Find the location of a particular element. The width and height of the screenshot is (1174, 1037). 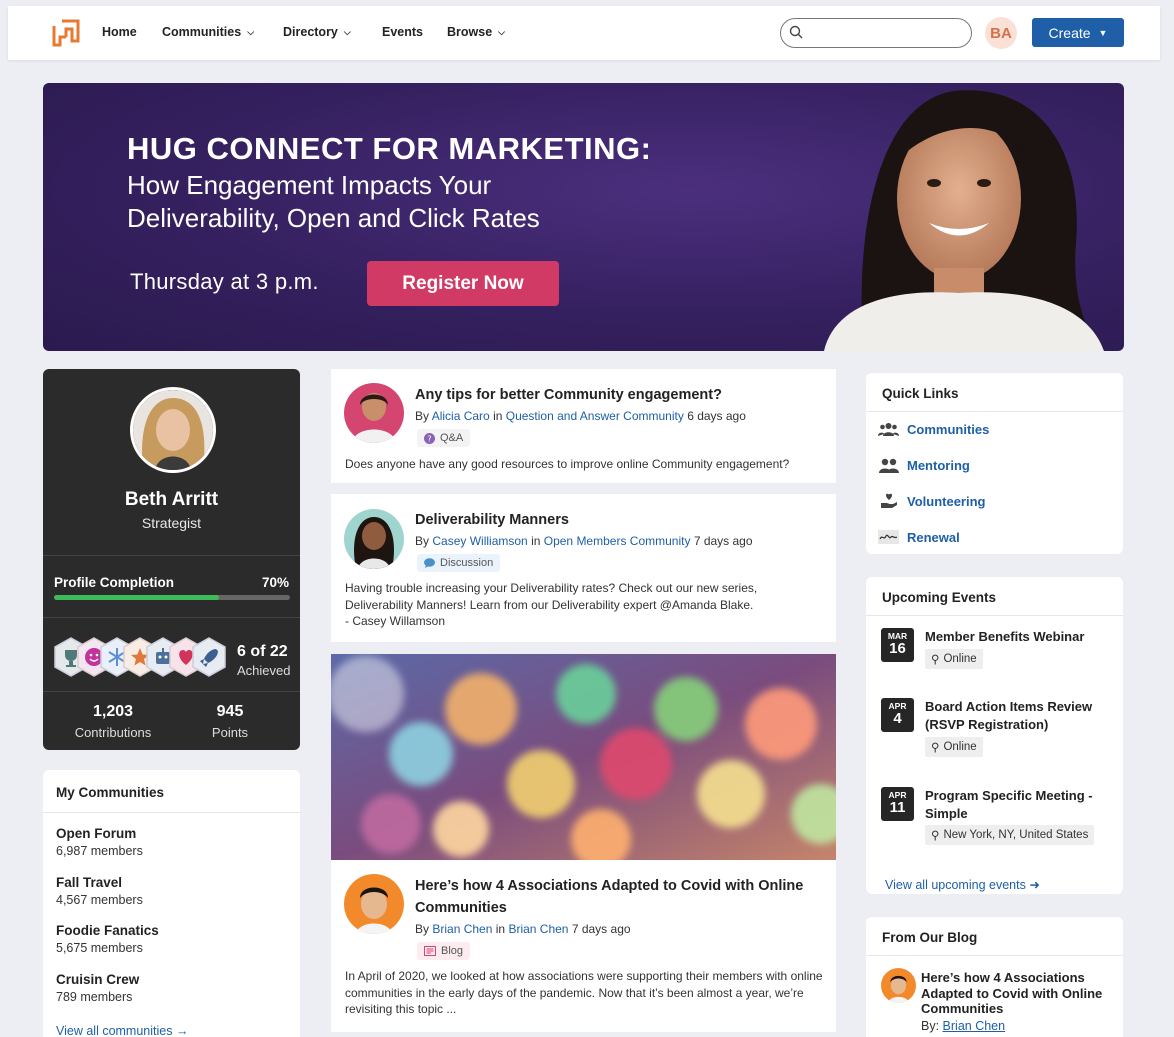

profile-completion-label: Profile Completion is located at coordinates (114, 582).